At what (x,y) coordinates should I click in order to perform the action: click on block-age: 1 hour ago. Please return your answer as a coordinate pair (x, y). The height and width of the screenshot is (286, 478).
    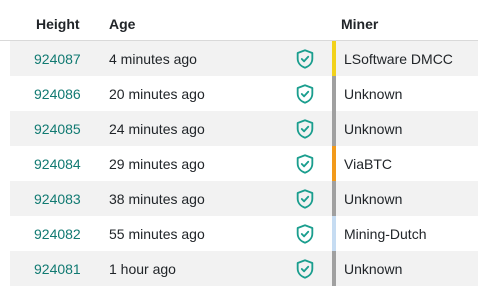
    Looking at the image, I should click on (142, 269).